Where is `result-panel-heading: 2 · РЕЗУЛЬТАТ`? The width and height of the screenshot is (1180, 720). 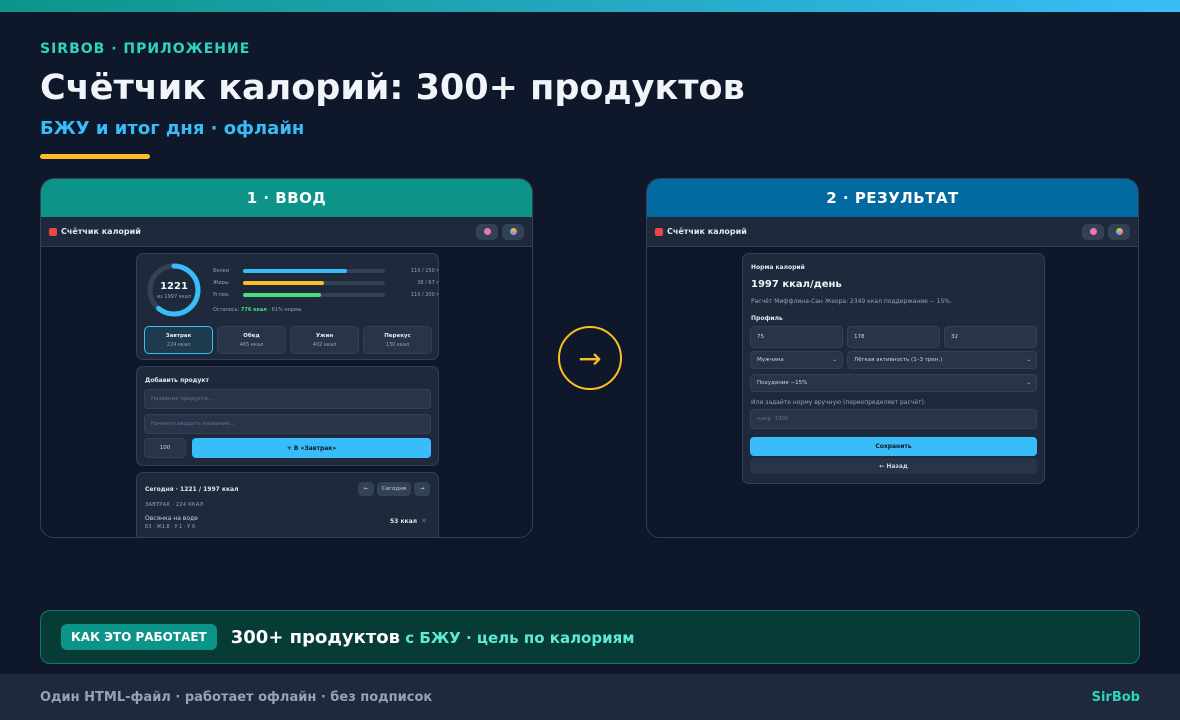
result-panel-heading: 2 · РЕЗУЛЬТАТ is located at coordinates (892, 198).